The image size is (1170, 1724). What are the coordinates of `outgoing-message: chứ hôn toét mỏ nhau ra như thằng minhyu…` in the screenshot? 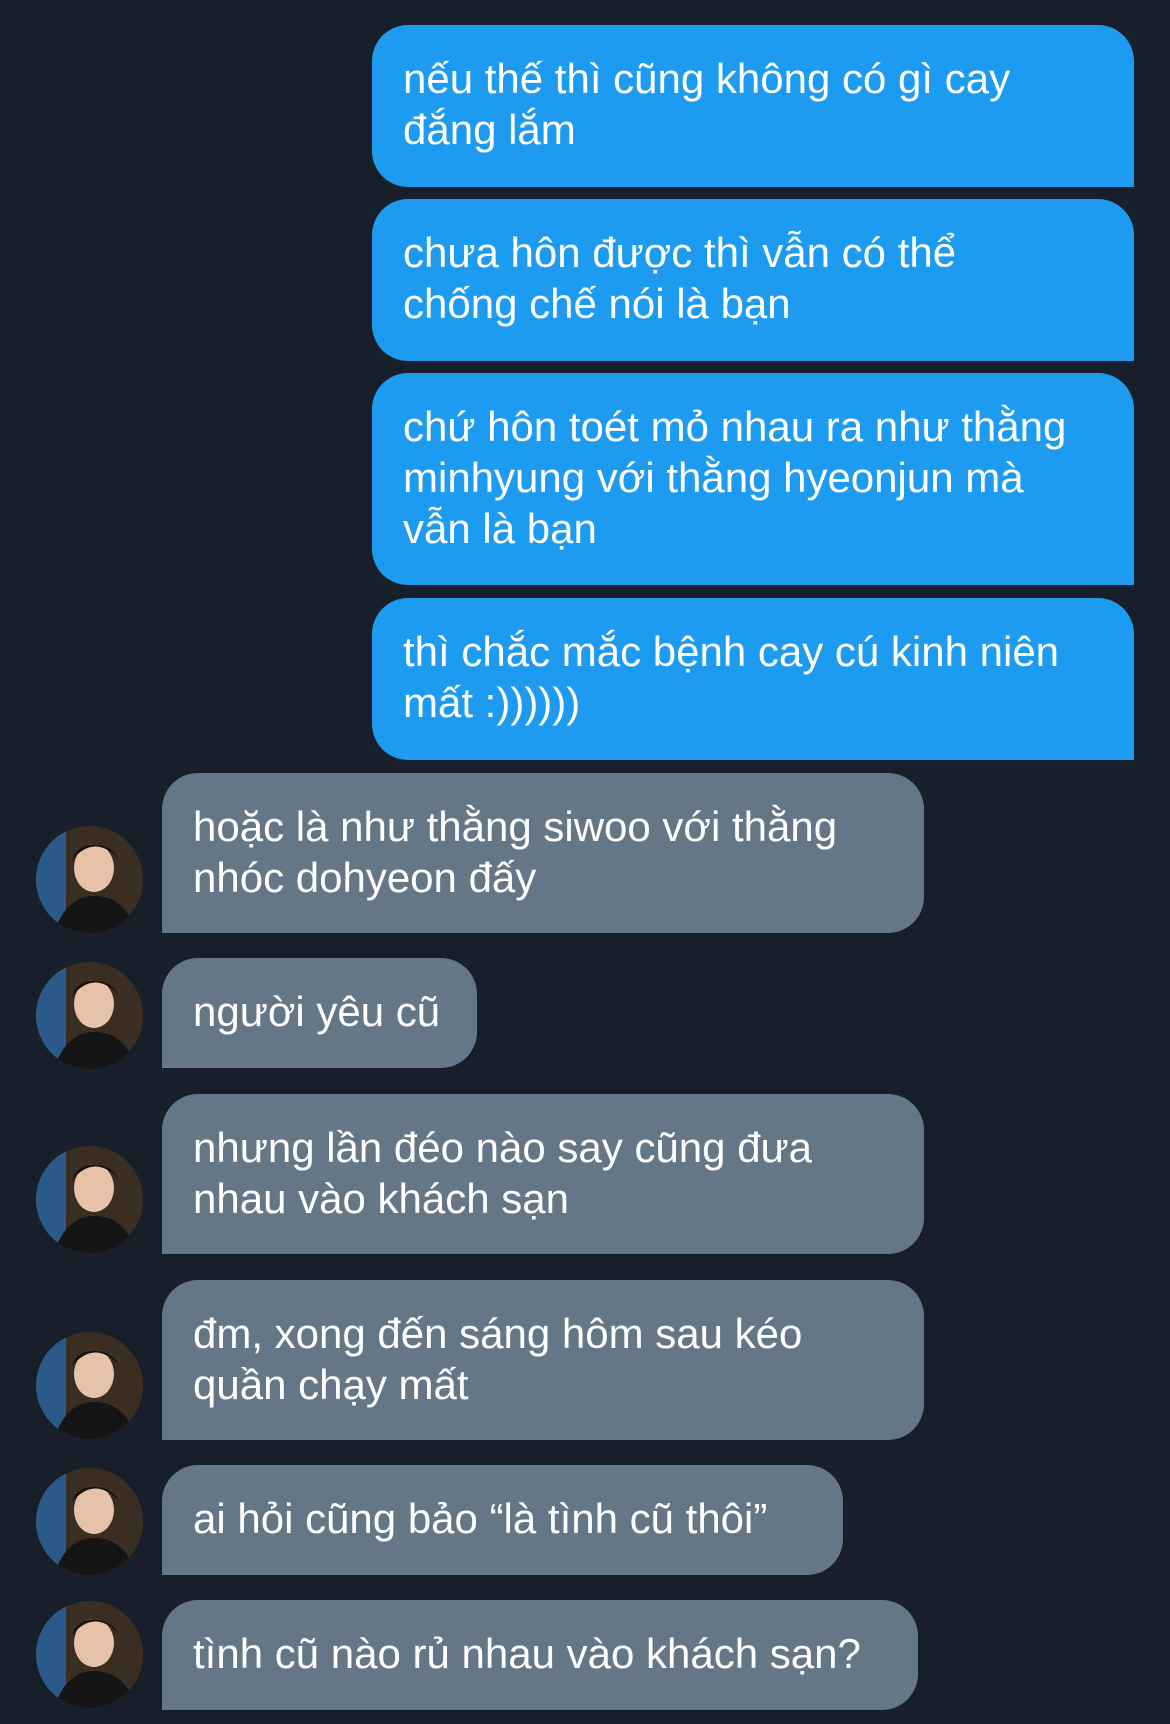 It's located at (753, 479).